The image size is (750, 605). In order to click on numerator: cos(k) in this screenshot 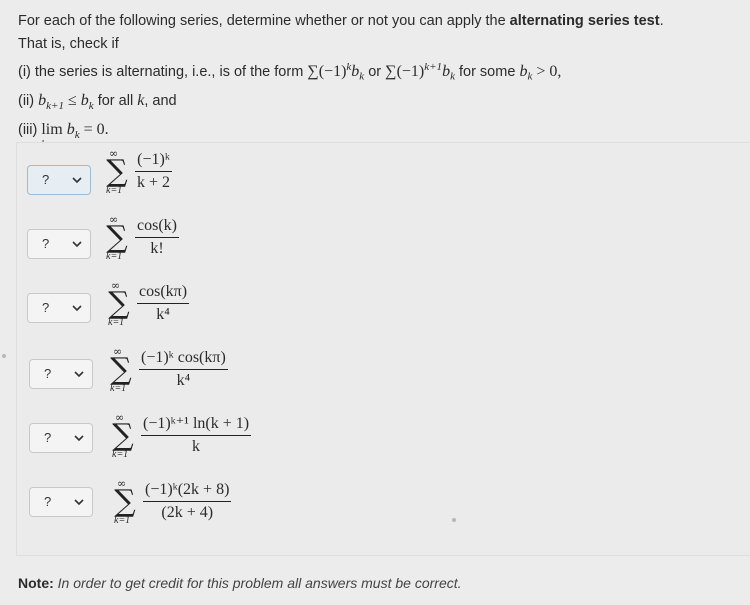, I will do `click(157, 225)`.